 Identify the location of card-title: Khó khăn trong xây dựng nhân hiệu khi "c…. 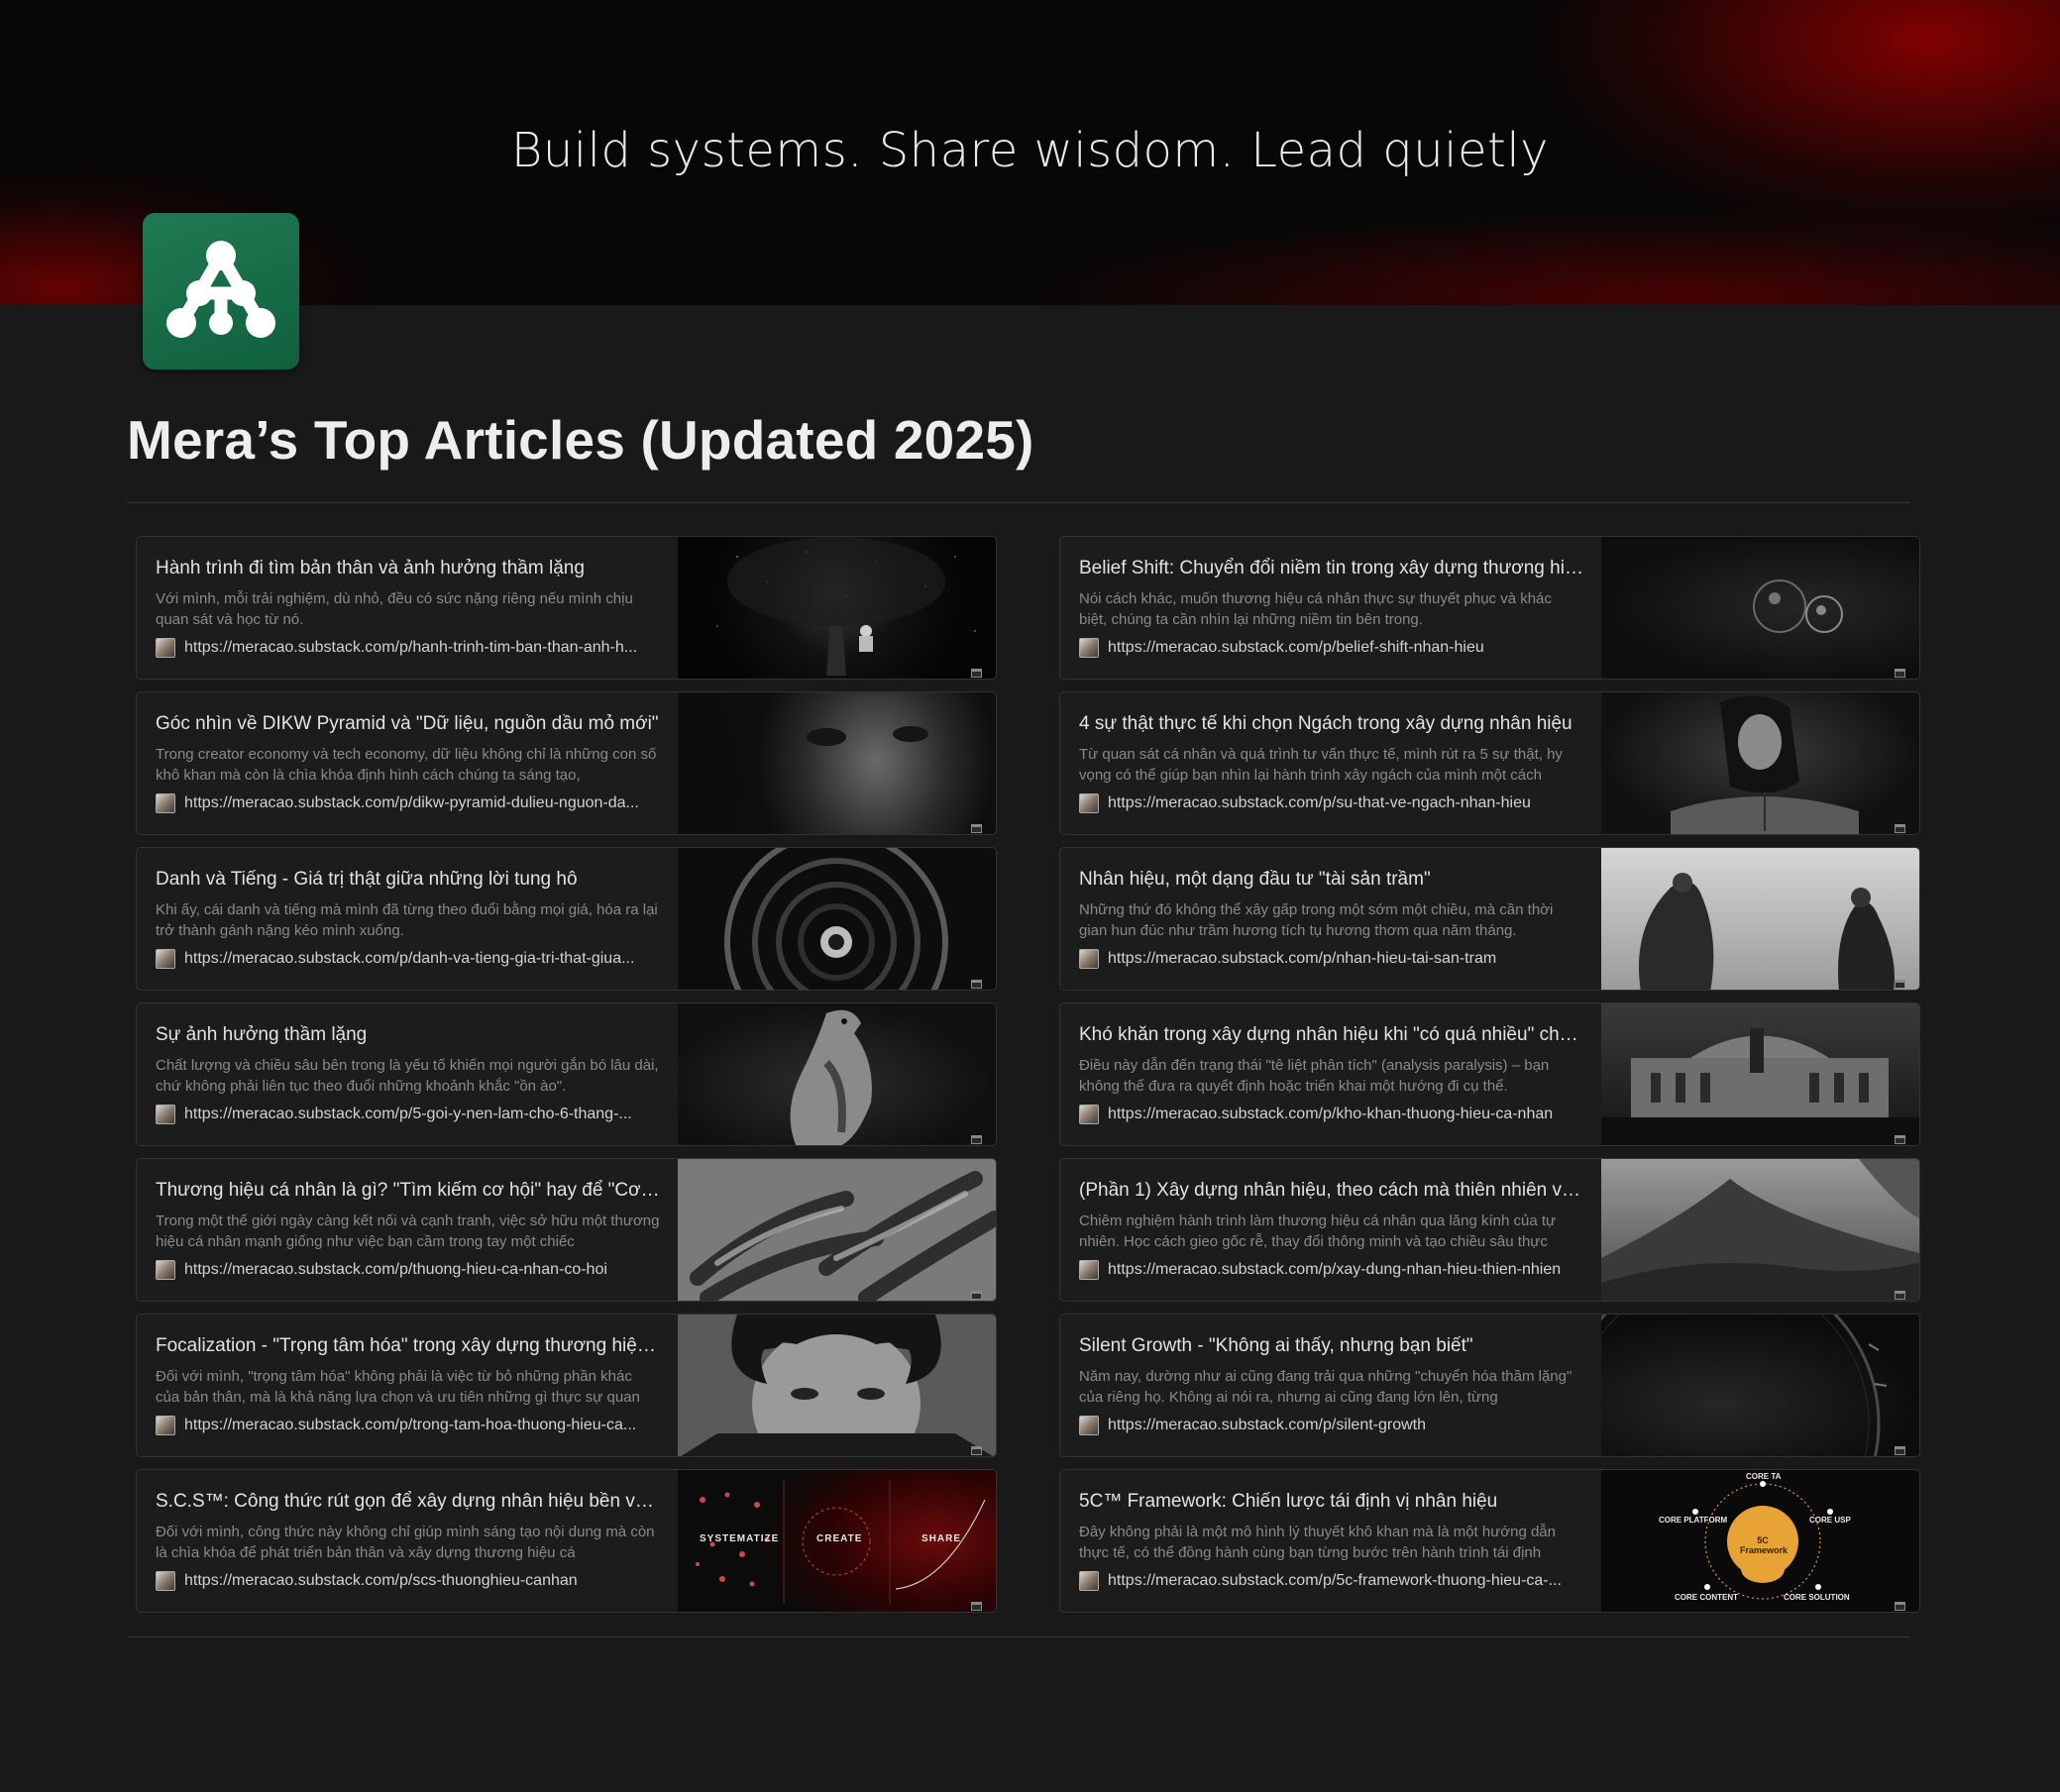
(1331, 1034).